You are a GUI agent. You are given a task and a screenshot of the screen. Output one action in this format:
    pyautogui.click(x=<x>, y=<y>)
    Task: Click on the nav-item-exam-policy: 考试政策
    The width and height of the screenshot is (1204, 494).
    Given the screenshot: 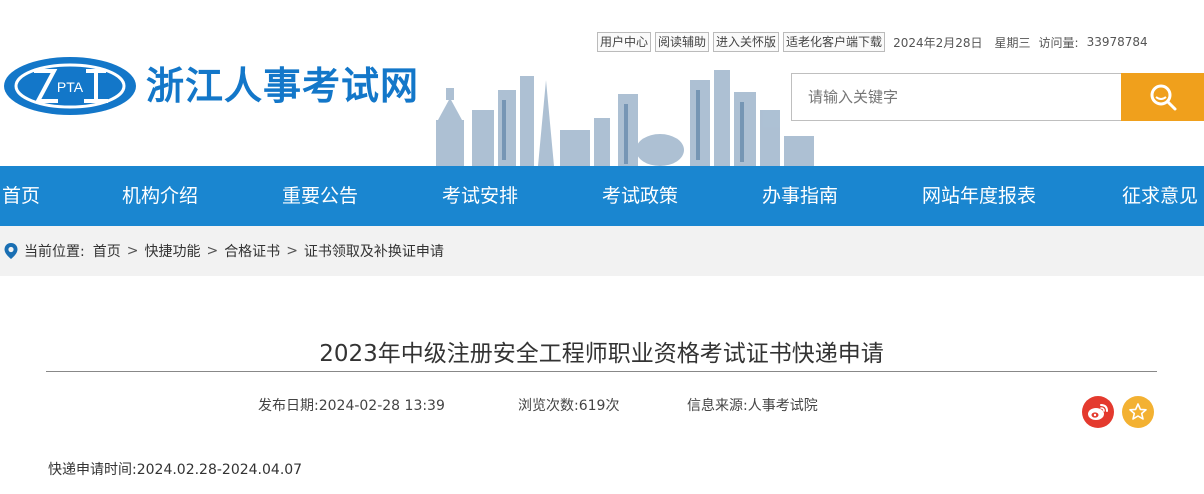 What is the action you would take?
    pyautogui.click(x=640, y=196)
    